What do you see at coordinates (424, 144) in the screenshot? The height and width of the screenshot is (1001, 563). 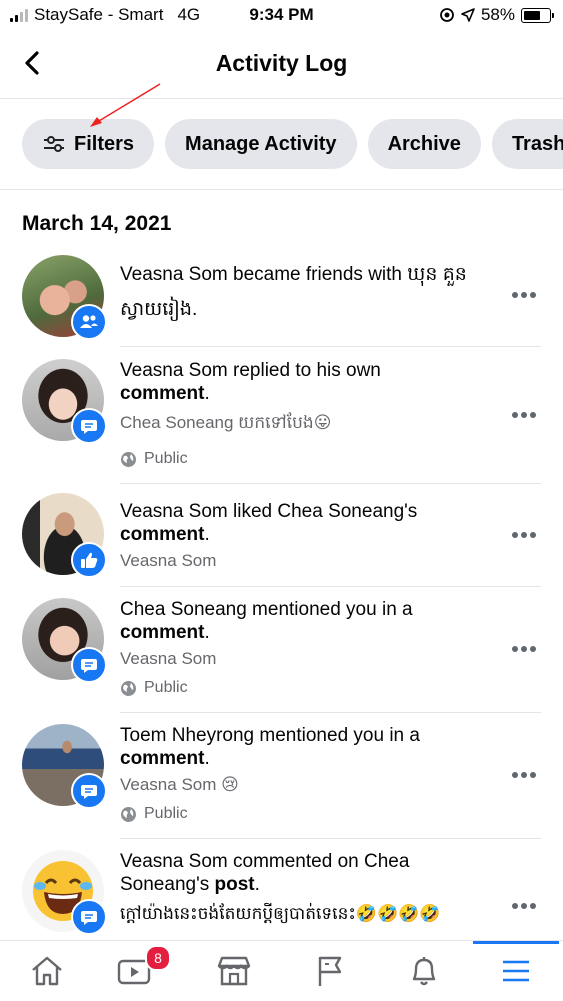 I see `archive-button: Archive` at bounding box center [424, 144].